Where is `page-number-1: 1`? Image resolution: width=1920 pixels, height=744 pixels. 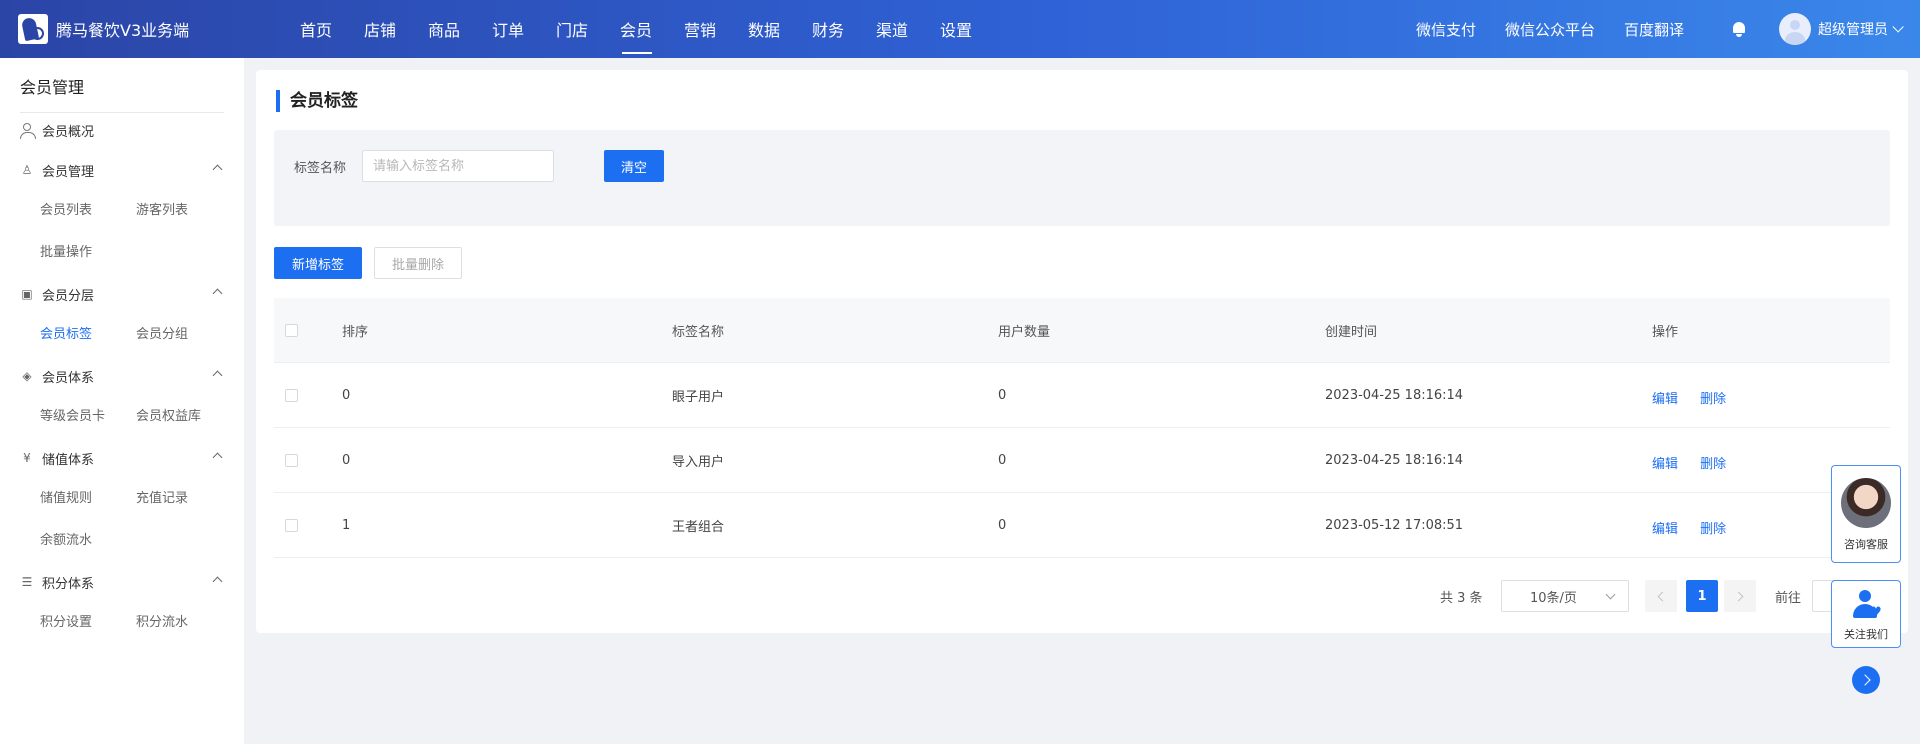 page-number-1: 1 is located at coordinates (1702, 596).